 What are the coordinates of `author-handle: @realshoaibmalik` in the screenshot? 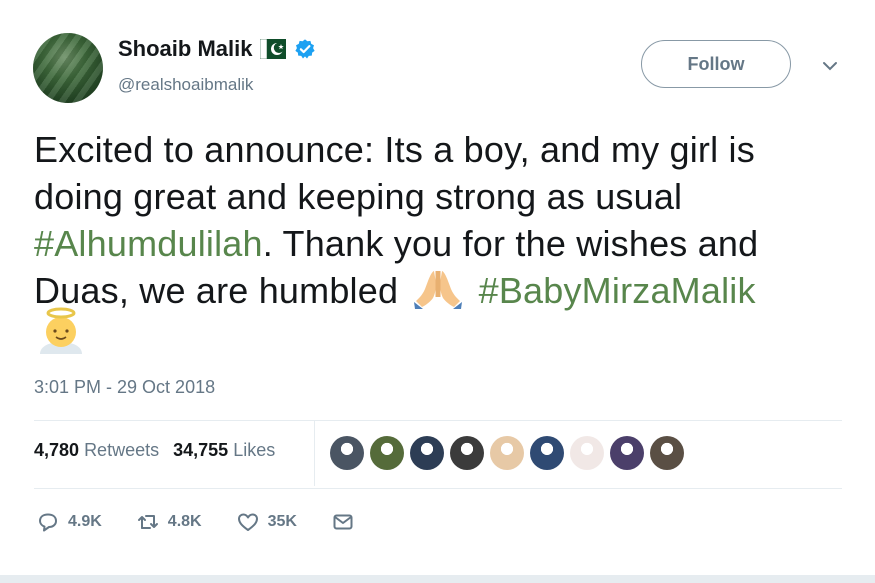 It's located at (185, 85).